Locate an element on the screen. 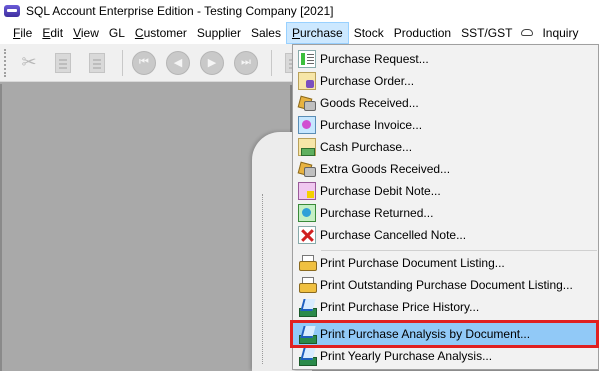 The height and width of the screenshot is (371, 599). highlight-callout-box is located at coordinates (444, 334).